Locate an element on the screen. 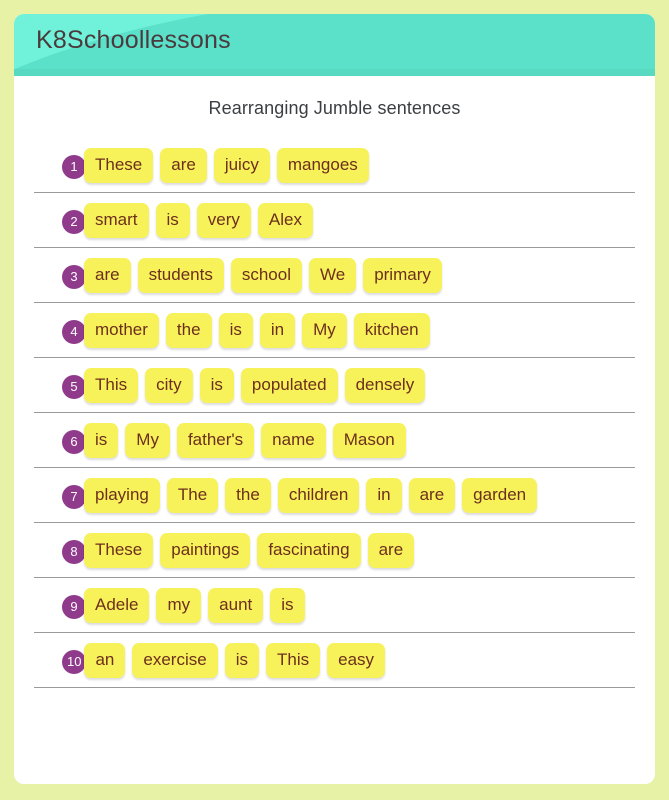  exercise-row: 7 playing The the children in are garden is located at coordinates (334, 495).